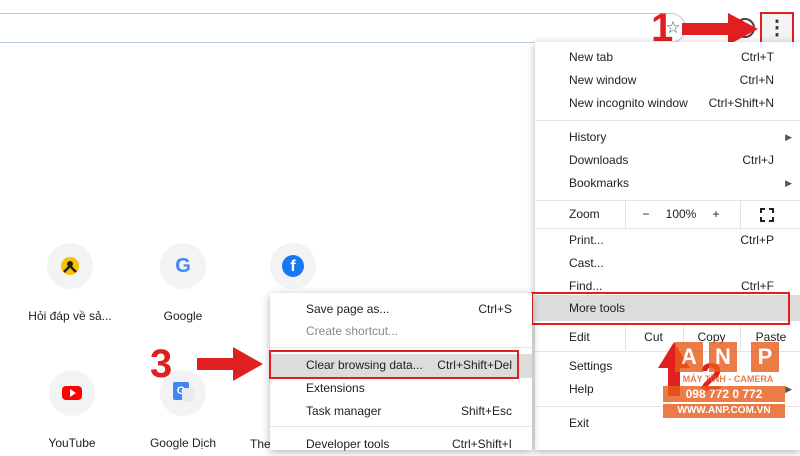 The image size is (800, 456). Describe the element at coordinates (667, 240) in the screenshot. I see `menu-item-print: Print... Ctrl+P` at that location.